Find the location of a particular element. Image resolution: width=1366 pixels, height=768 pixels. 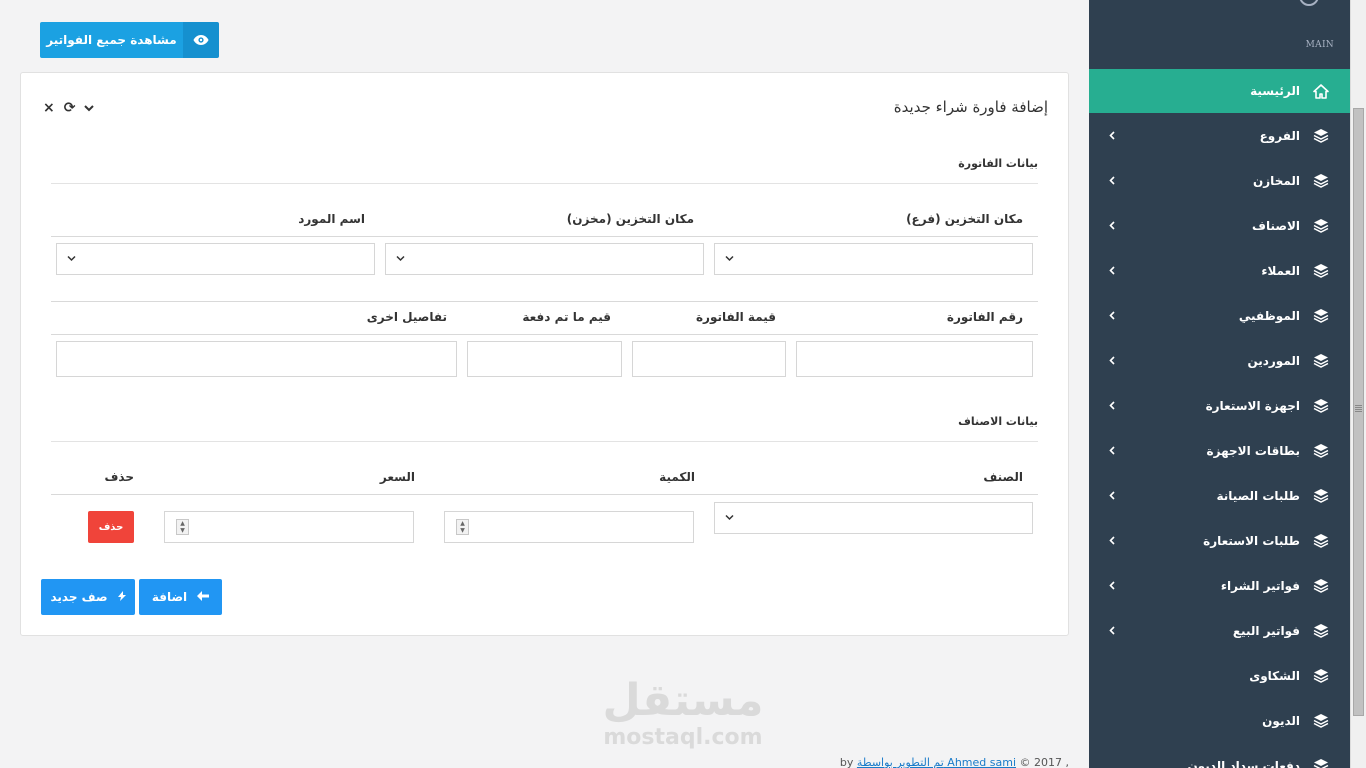

view-all-invoices-label: مشاهدة جميع الفواتير is located at coordinates (111, 40).